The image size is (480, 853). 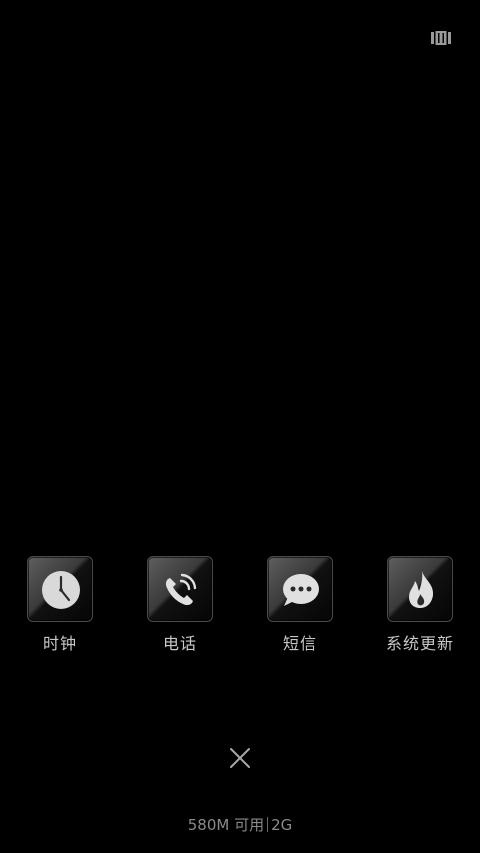 I want to click on recent-app-clock: 时钟, so click(x=60, y=605).